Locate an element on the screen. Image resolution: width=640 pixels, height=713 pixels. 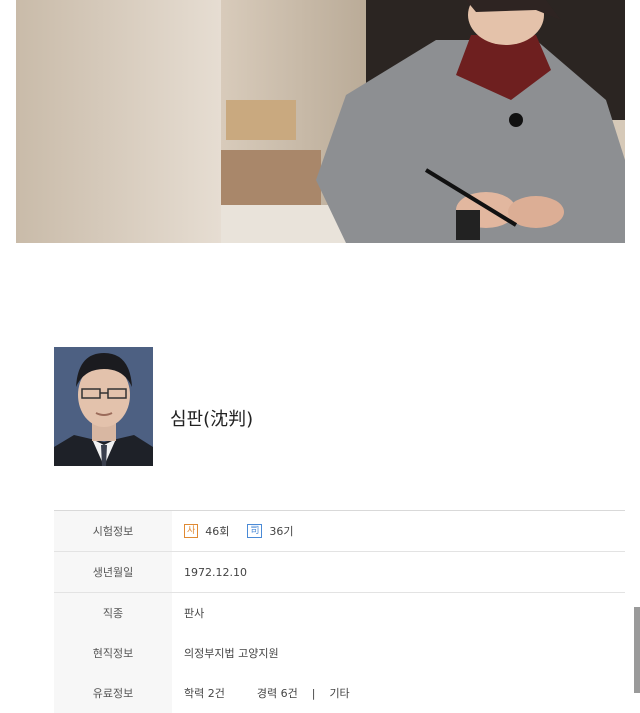
birthdate-value: 1972.12.10 is located at coordinates (215, 572).